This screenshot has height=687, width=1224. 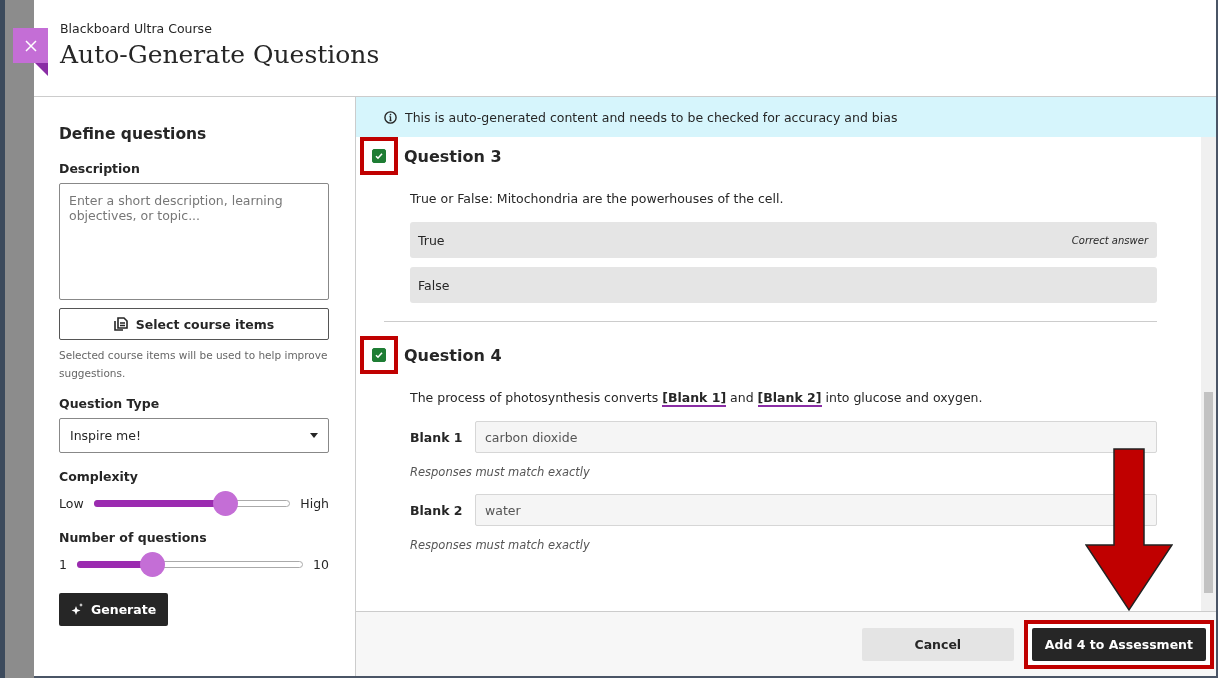 What do you see at coordinates (816, 510) in the screenshot?
I see `answer-field: water` at bounding box center [816, 510].